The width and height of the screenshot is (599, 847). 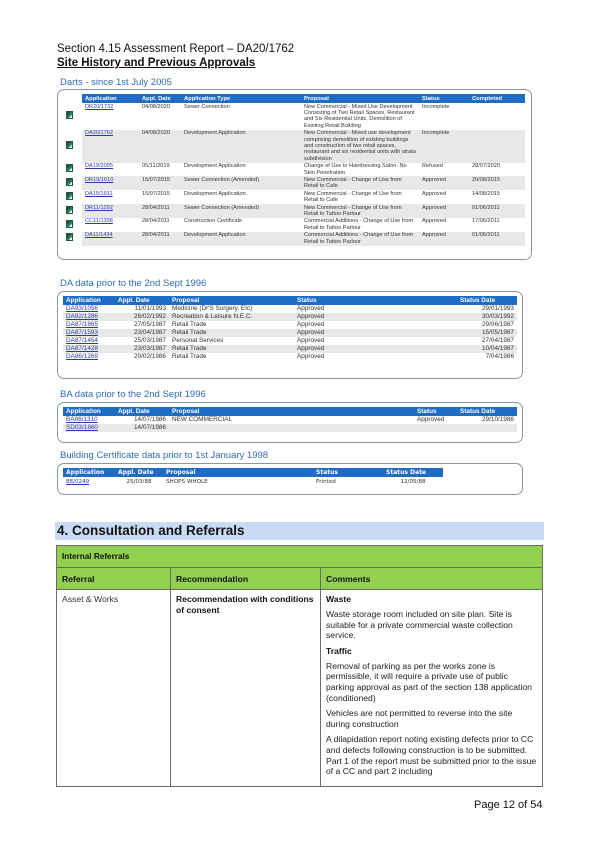 What do you see at coordinates (99, 235) in the screenshot?
I see `application-link: DA11/1434` at bounding box center [99, 235].